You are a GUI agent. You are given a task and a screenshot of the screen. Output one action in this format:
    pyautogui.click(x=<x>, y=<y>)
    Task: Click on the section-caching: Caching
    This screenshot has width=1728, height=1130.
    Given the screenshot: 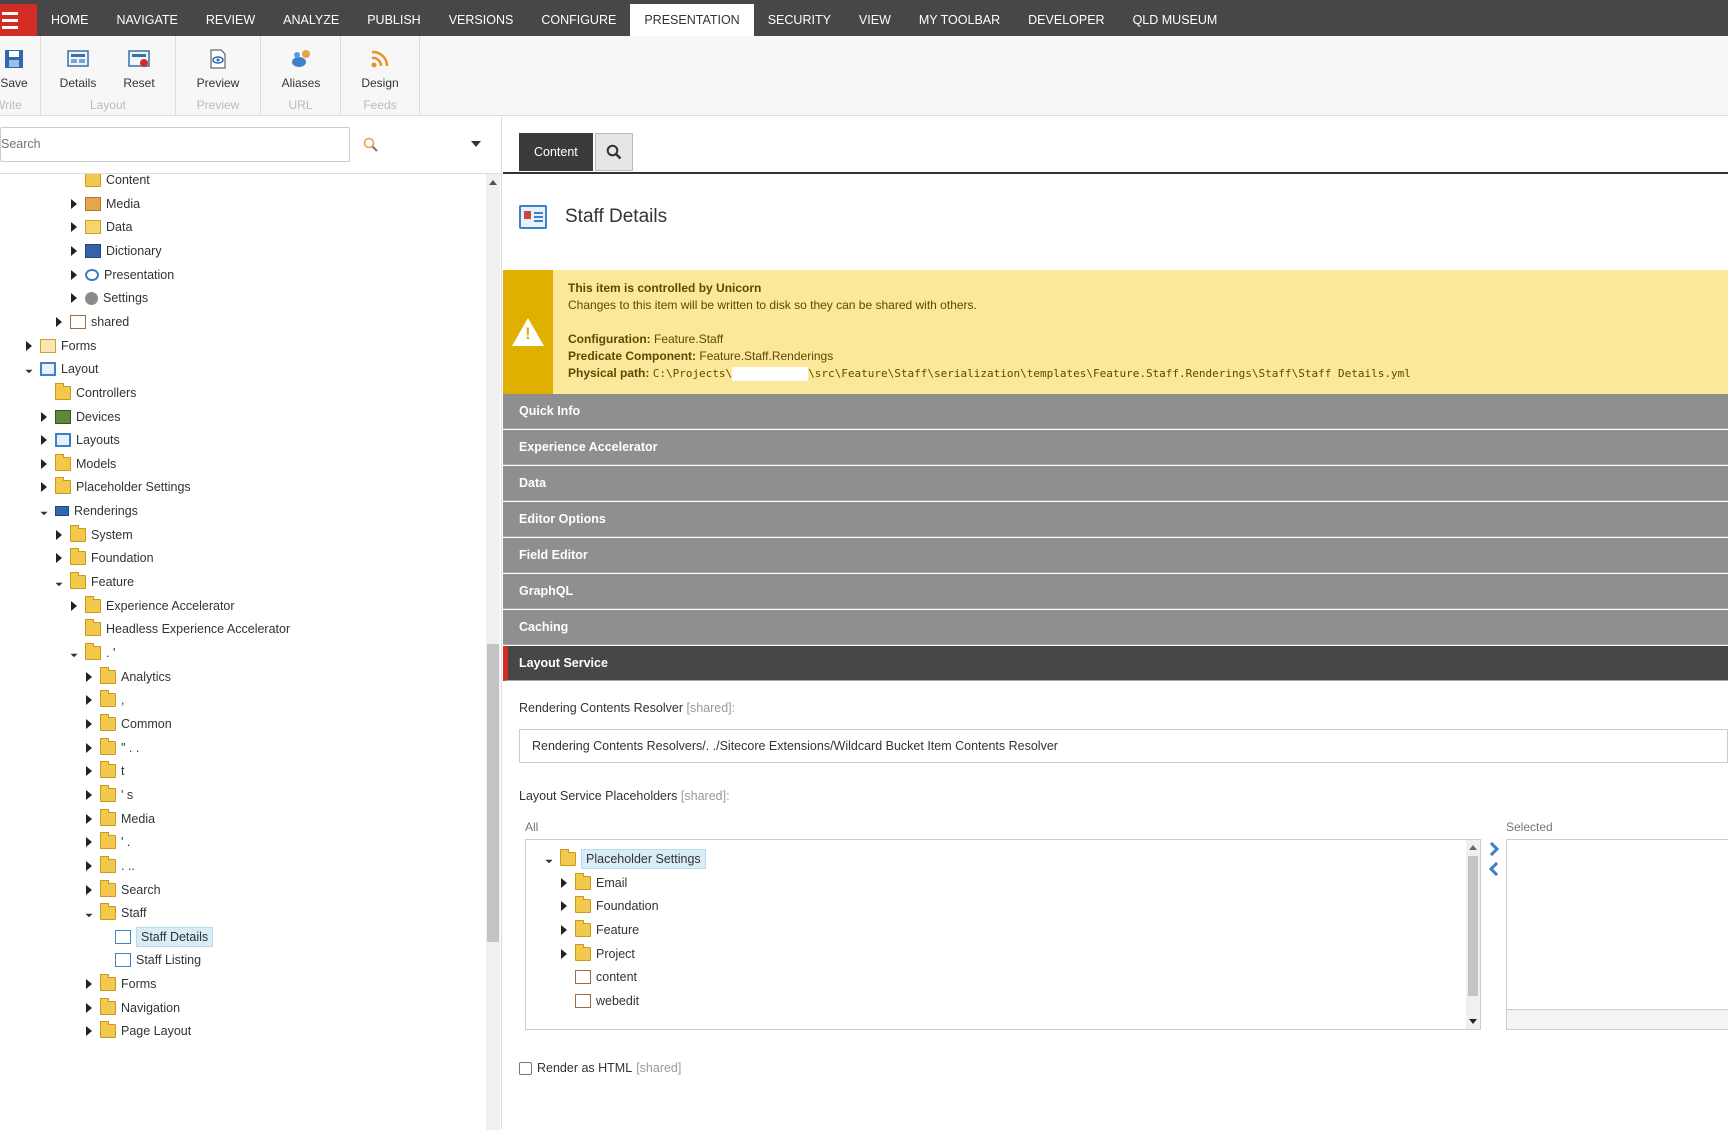 What is the action you would take?
    pyautogui.click(x=1115, y=627)
    